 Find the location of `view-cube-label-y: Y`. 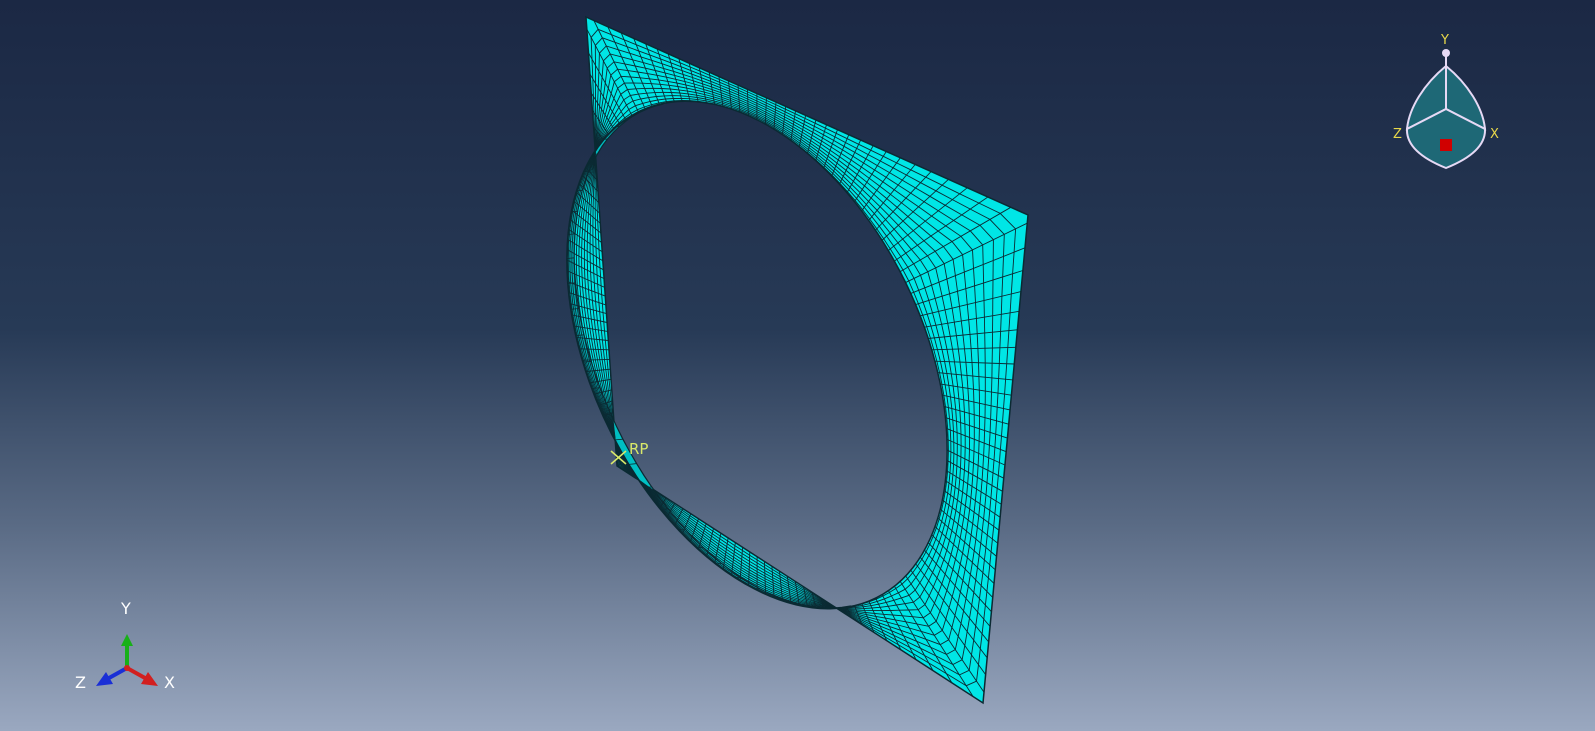

view-cube-label-y: Y is located at coordinates (1444, 40).